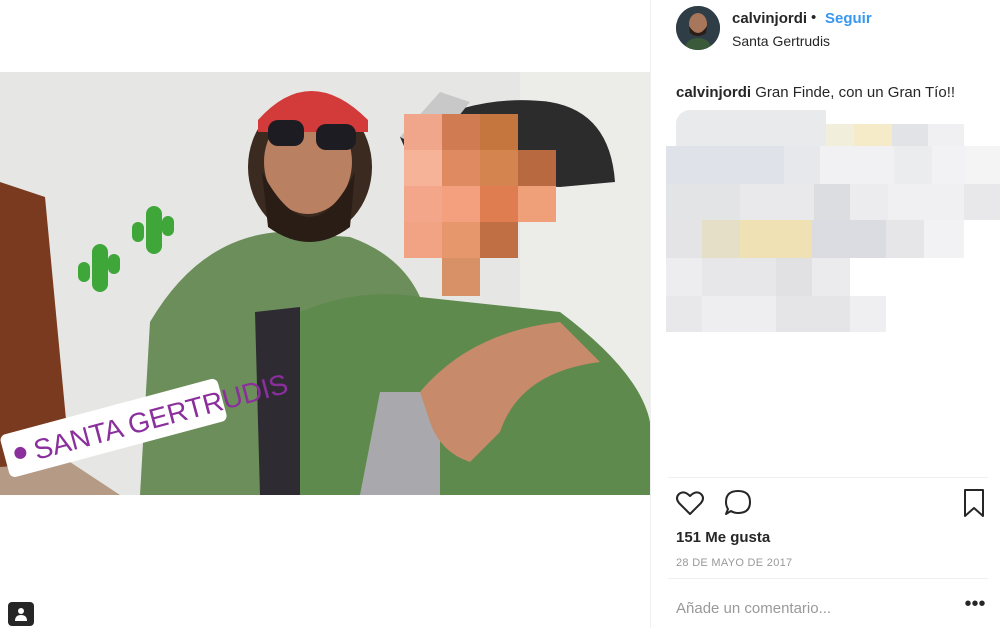  I want to click on header-location: Santa Gertrudis, so click(781, 41).